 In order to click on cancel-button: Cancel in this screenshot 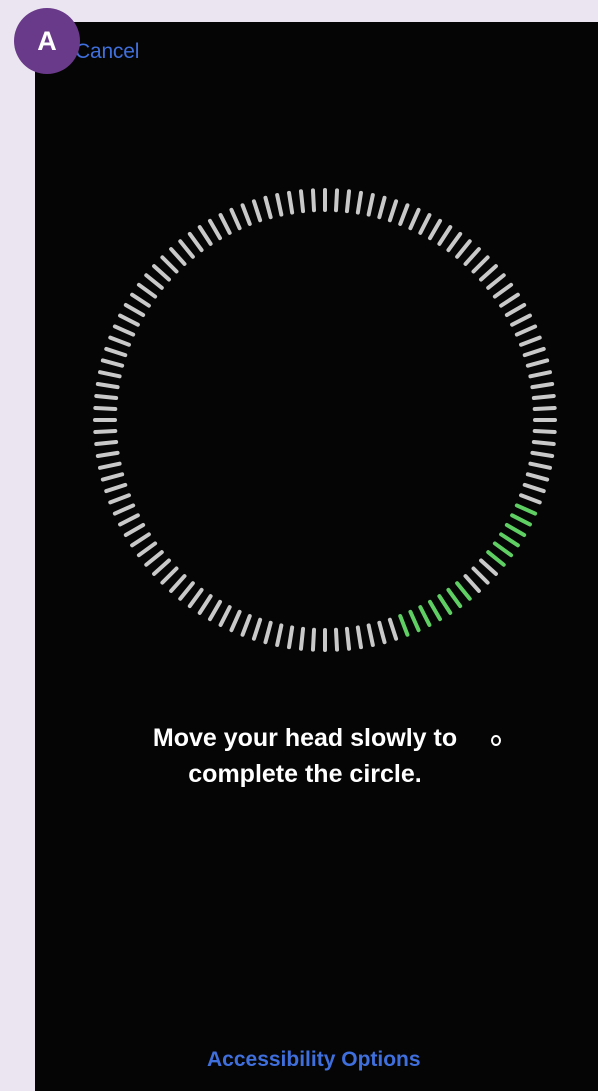, I will do `click(107, 52)`.